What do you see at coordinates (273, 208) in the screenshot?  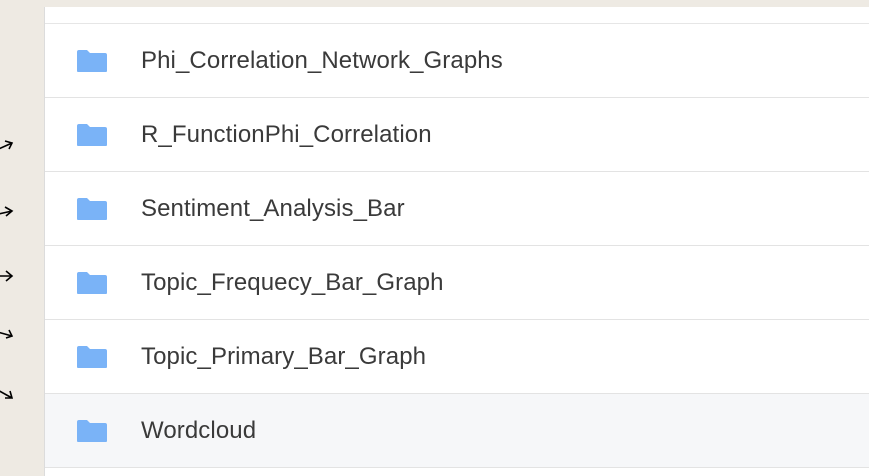 I see `folder-name: Sentiment_Analysis_Bar` at bounding box center [273, 208].